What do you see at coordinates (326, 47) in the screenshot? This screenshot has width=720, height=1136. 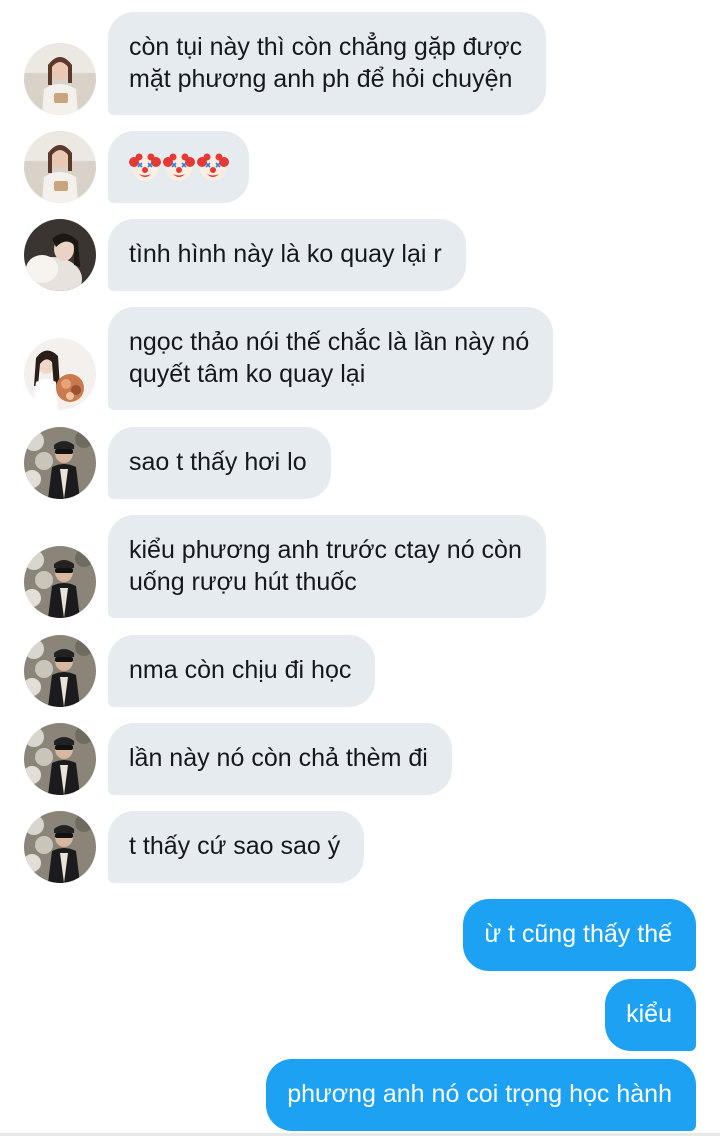 I see `message-text: còn tụi này thì còn chẳng gặp được` at bounding box center [326, 47].